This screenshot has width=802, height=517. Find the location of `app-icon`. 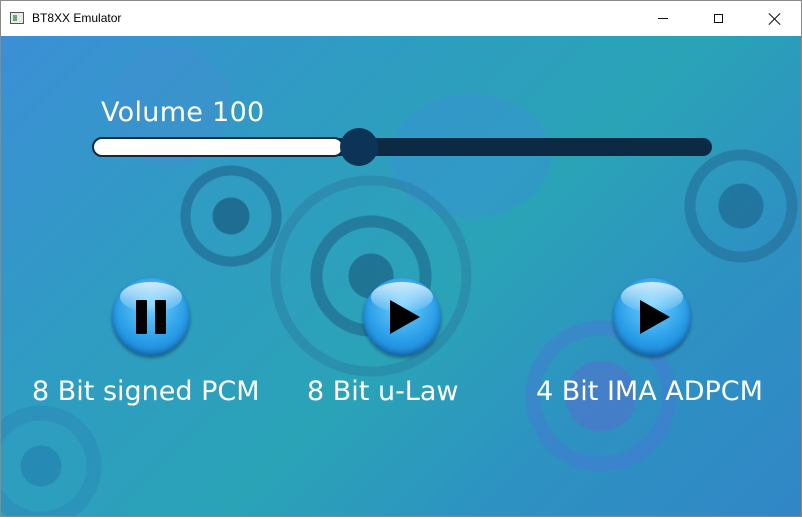

app-icon is located at coordinates (17, 18).